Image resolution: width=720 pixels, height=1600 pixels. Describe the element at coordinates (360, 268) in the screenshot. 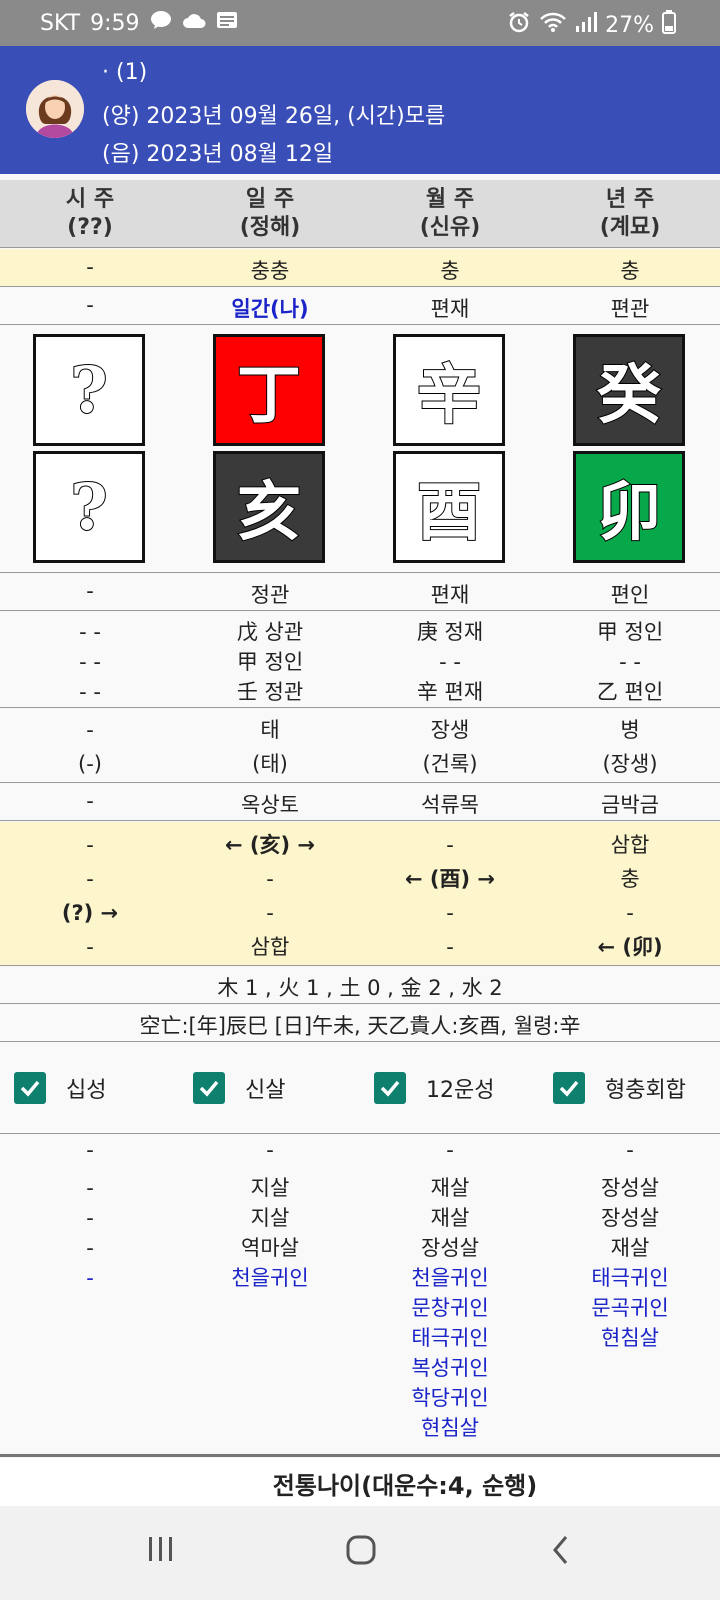

I see `clash-row: - 충충 충 충` at that location.